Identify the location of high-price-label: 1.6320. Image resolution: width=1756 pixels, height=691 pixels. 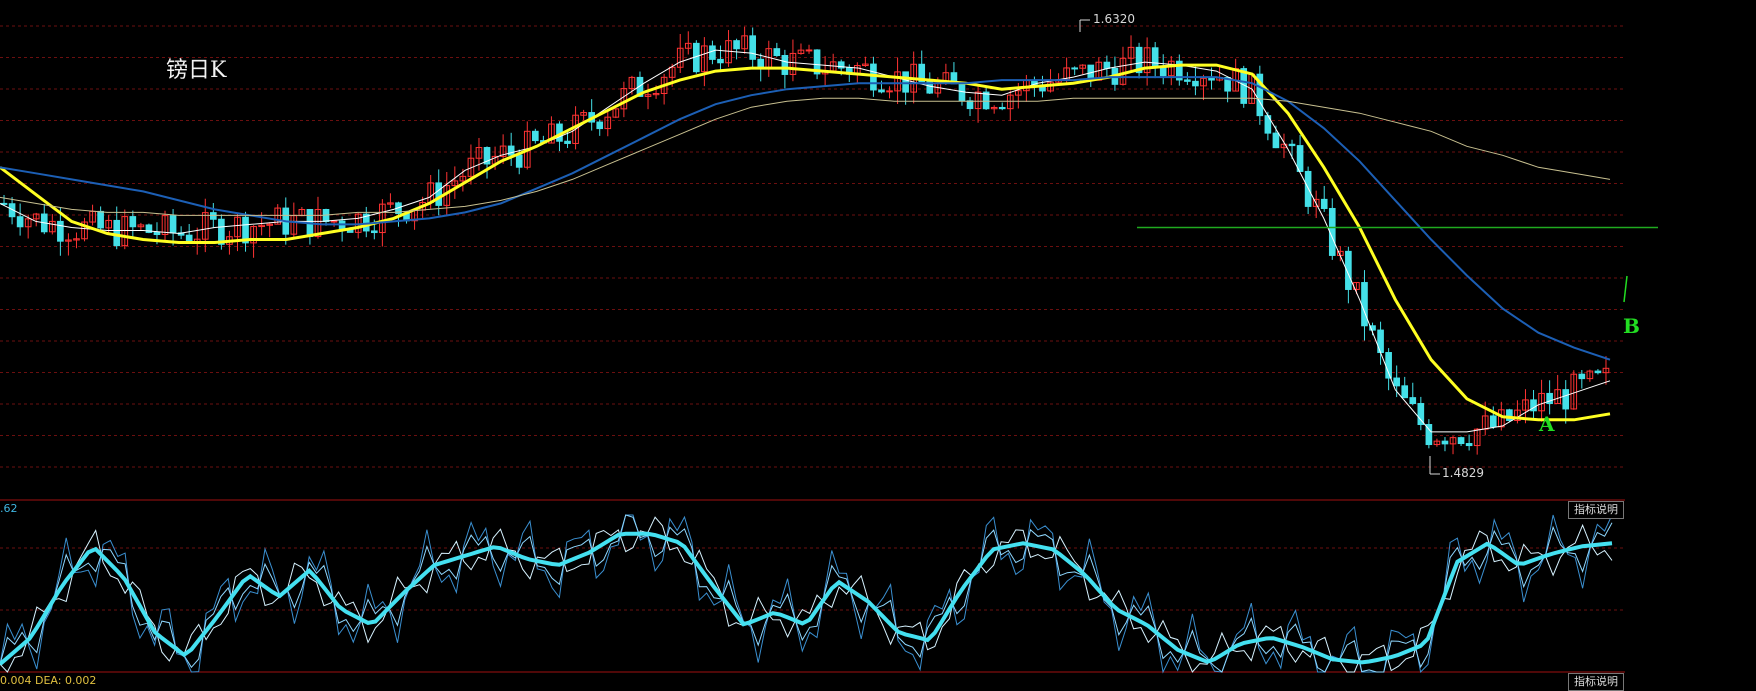
(1114, 19).